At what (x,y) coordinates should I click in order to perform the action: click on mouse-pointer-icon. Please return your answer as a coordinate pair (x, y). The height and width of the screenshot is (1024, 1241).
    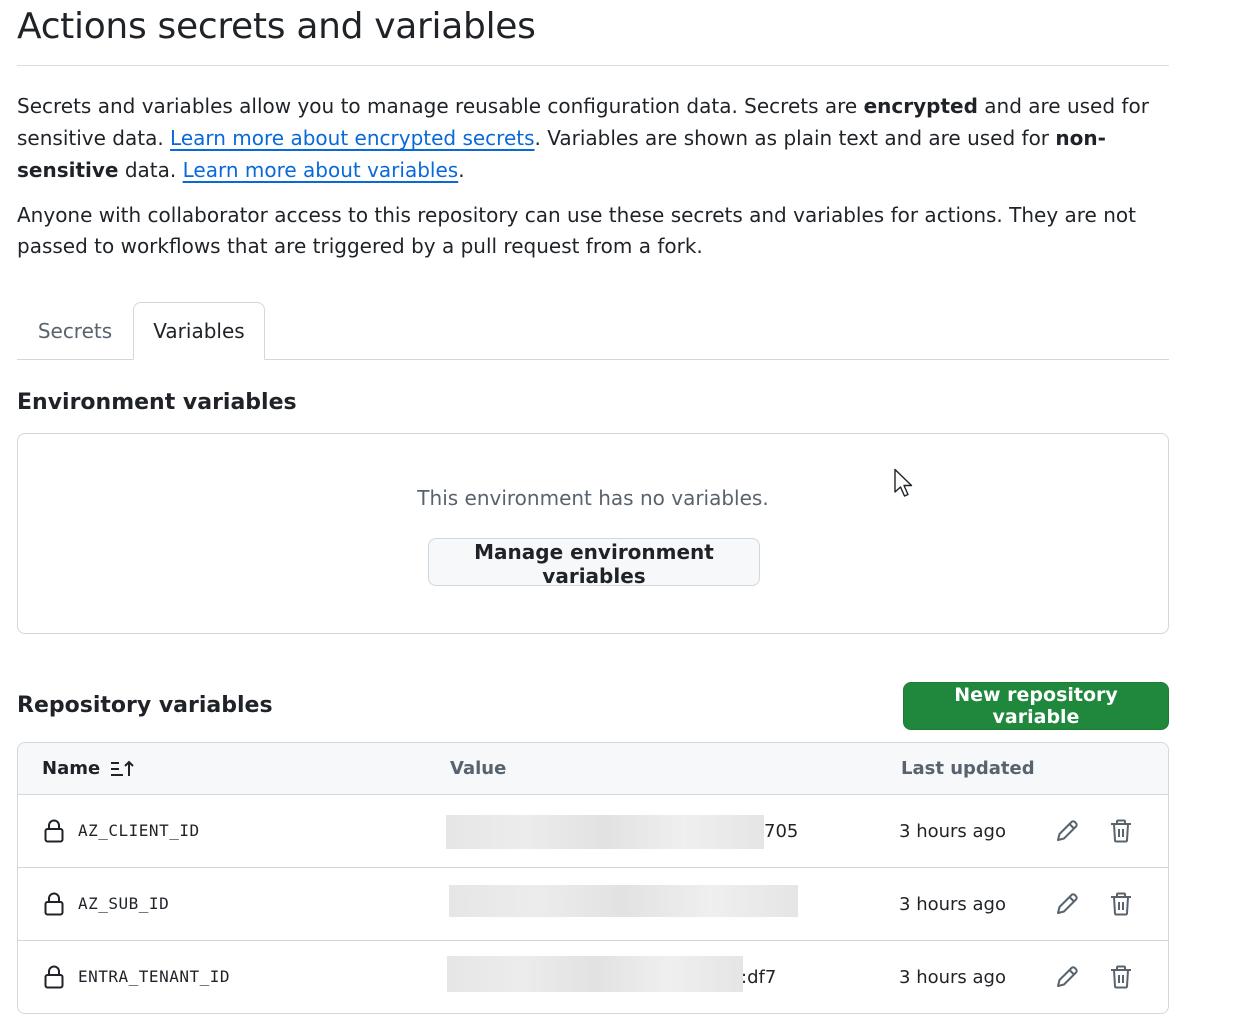
    Looking at the image, I should click on (904, 483).